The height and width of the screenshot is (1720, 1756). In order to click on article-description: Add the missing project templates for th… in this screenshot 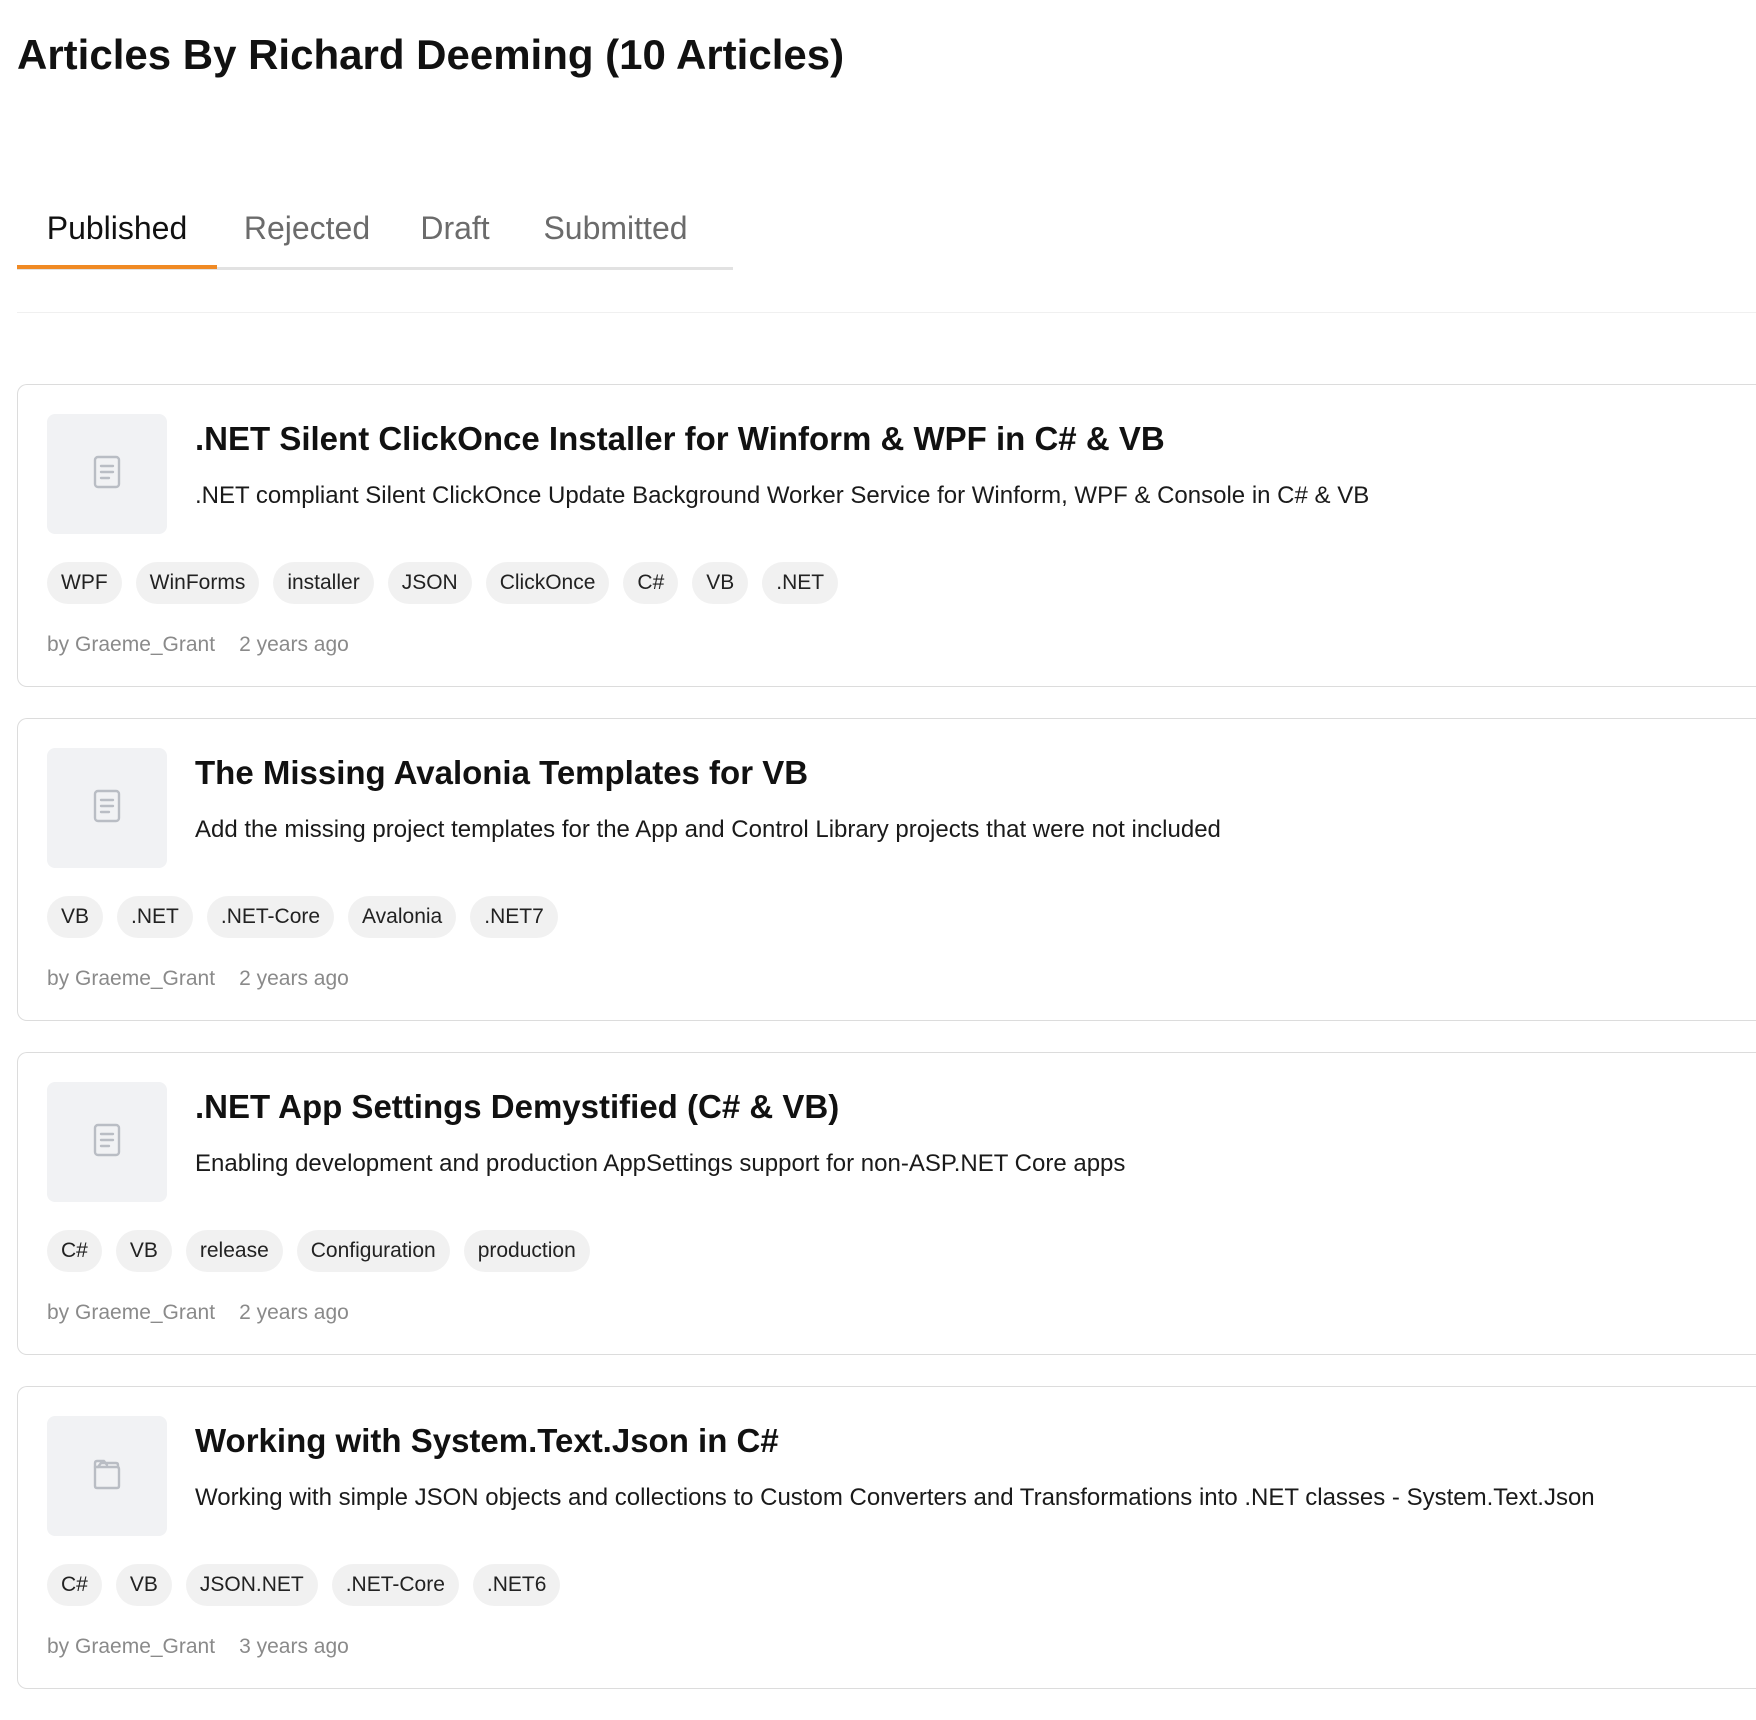, I will do `click(708, 829)`.